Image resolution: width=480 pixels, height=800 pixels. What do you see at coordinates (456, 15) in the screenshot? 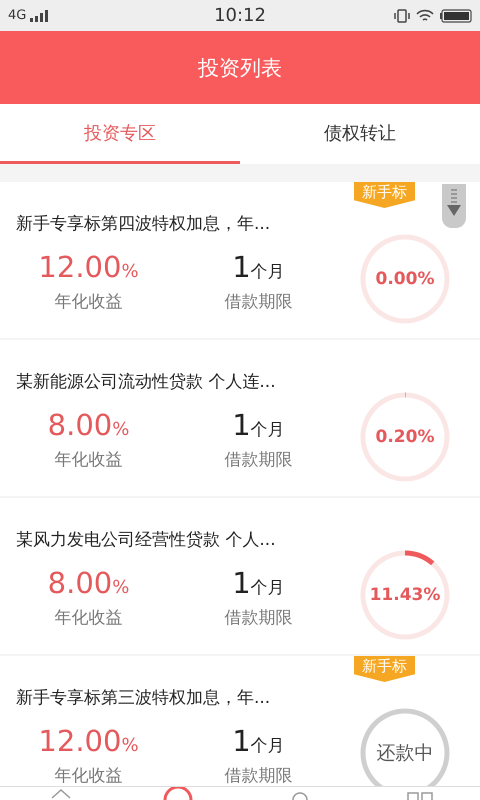
I see `battery-icon` at bounding box center [456, 15].